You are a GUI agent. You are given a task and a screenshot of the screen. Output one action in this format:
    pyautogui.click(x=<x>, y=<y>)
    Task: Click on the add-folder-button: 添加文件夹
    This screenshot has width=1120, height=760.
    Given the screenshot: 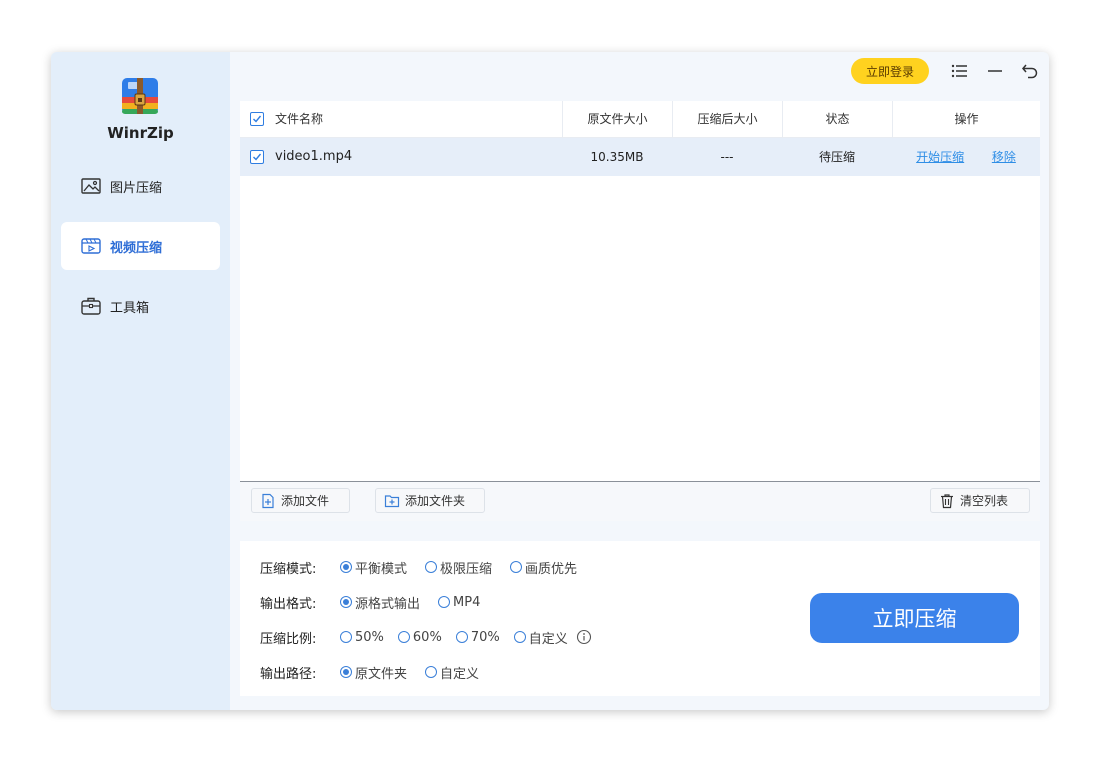 What is the action you would take?
    pyautogui.click(x=430, y=500)
    